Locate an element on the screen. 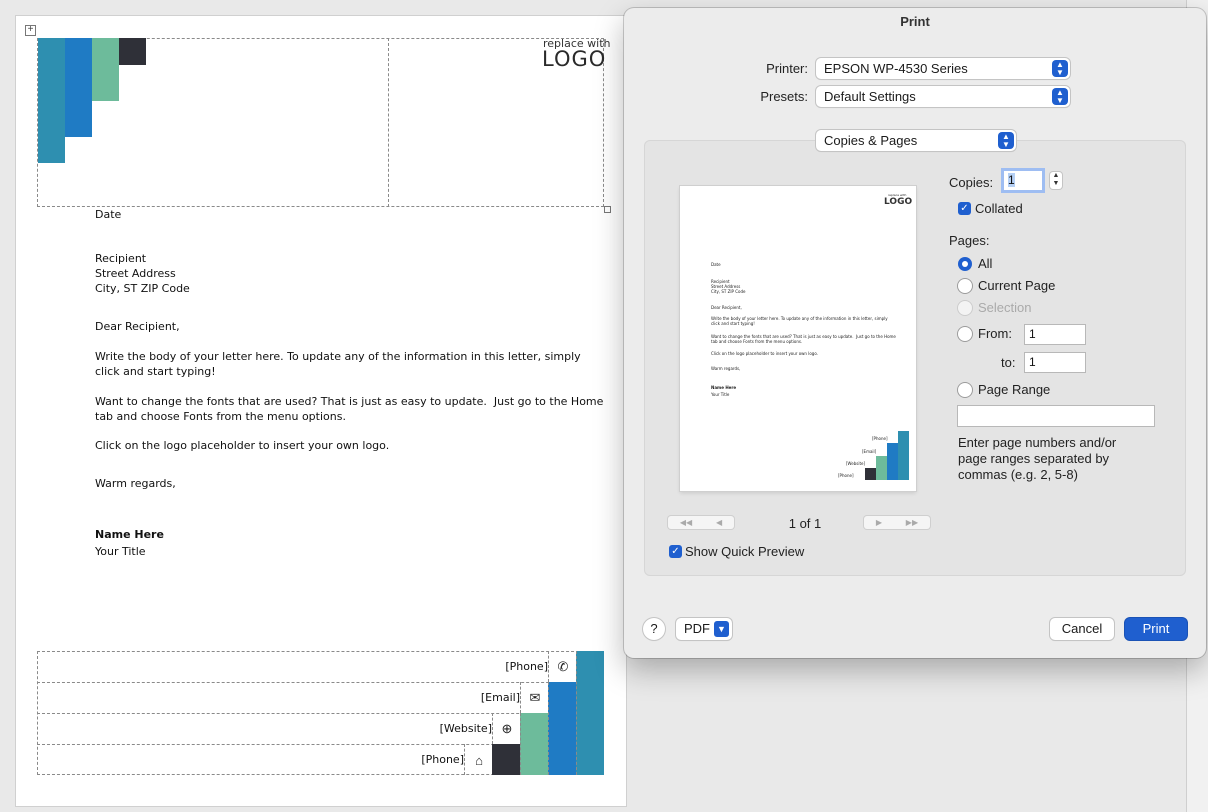  preview-prev-buttons: ◀◀ ◀ is located at coordinates (701, 522).